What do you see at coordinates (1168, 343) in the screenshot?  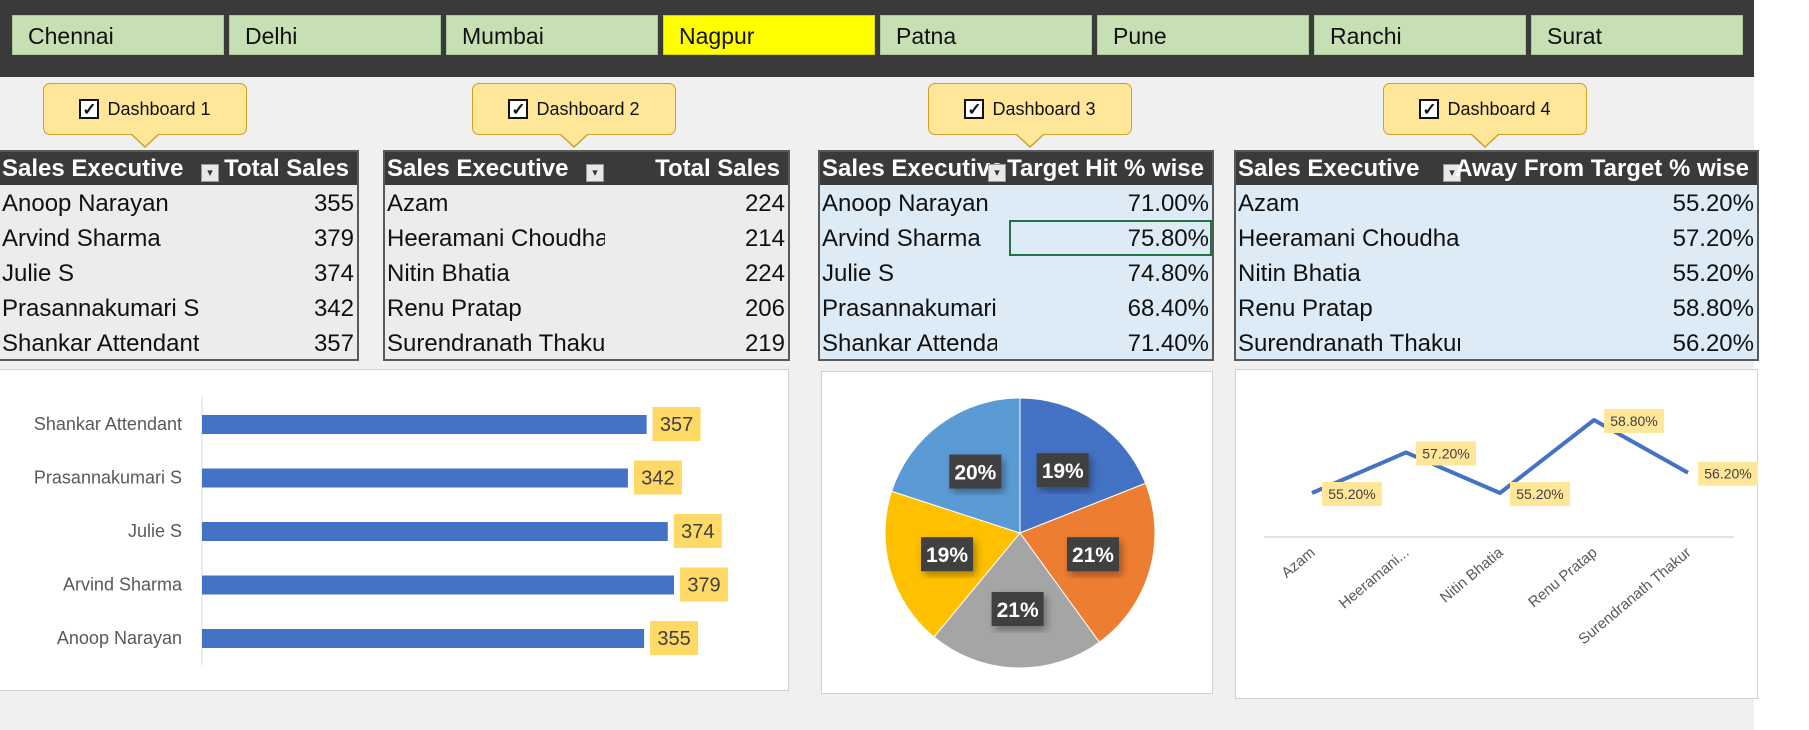 I see `cell-value: 71.40%` at bounding box center [1168, 343].